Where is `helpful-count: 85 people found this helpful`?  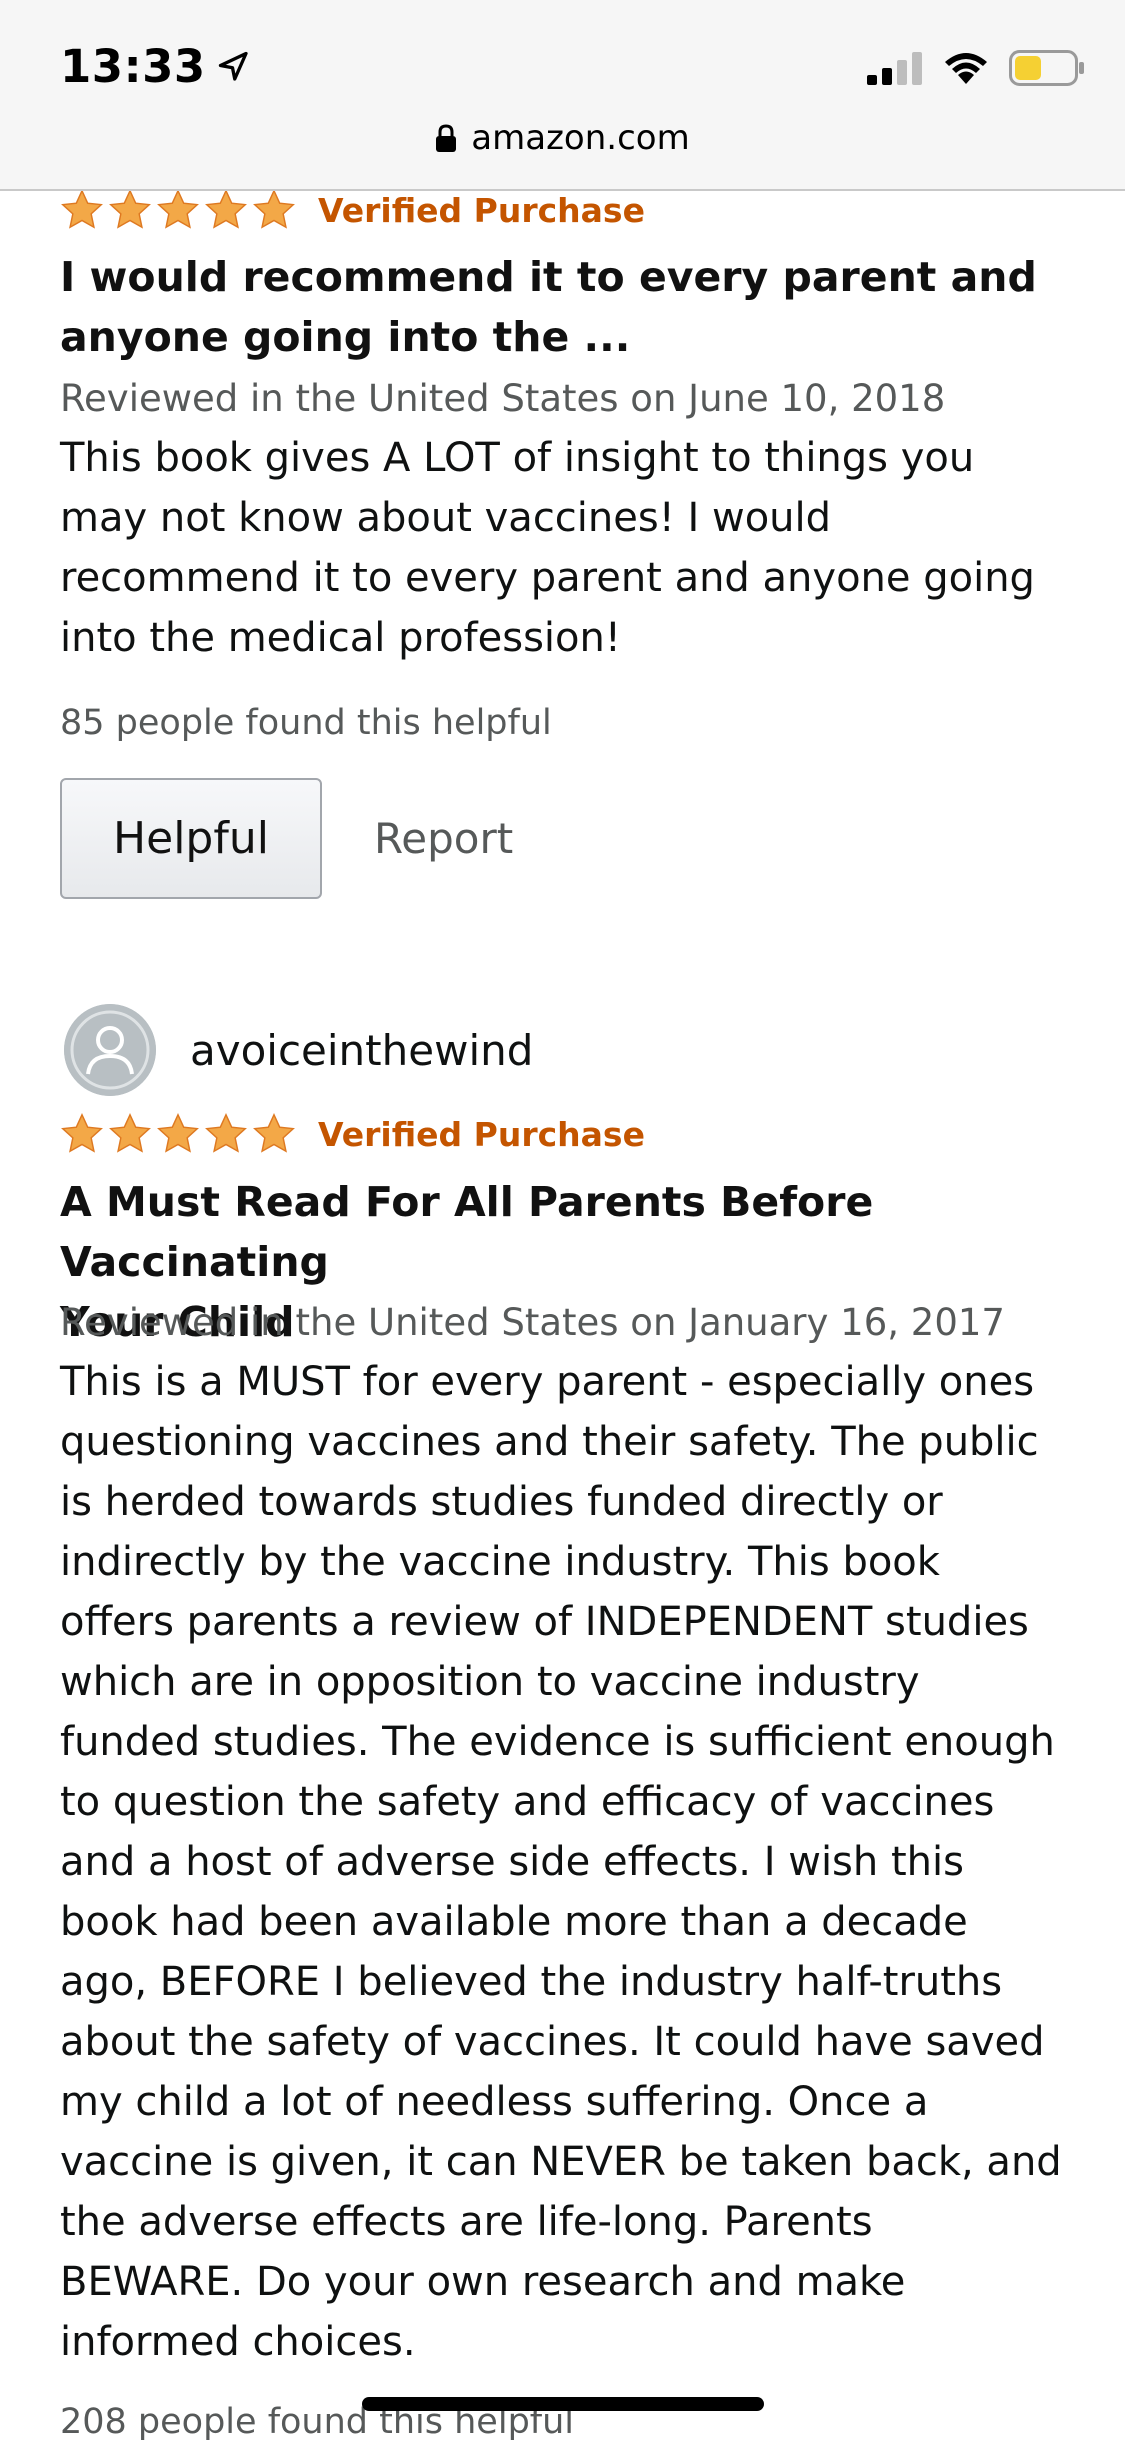 helpful-count: 85 people found this helpful is located at coordinates (306, 723).